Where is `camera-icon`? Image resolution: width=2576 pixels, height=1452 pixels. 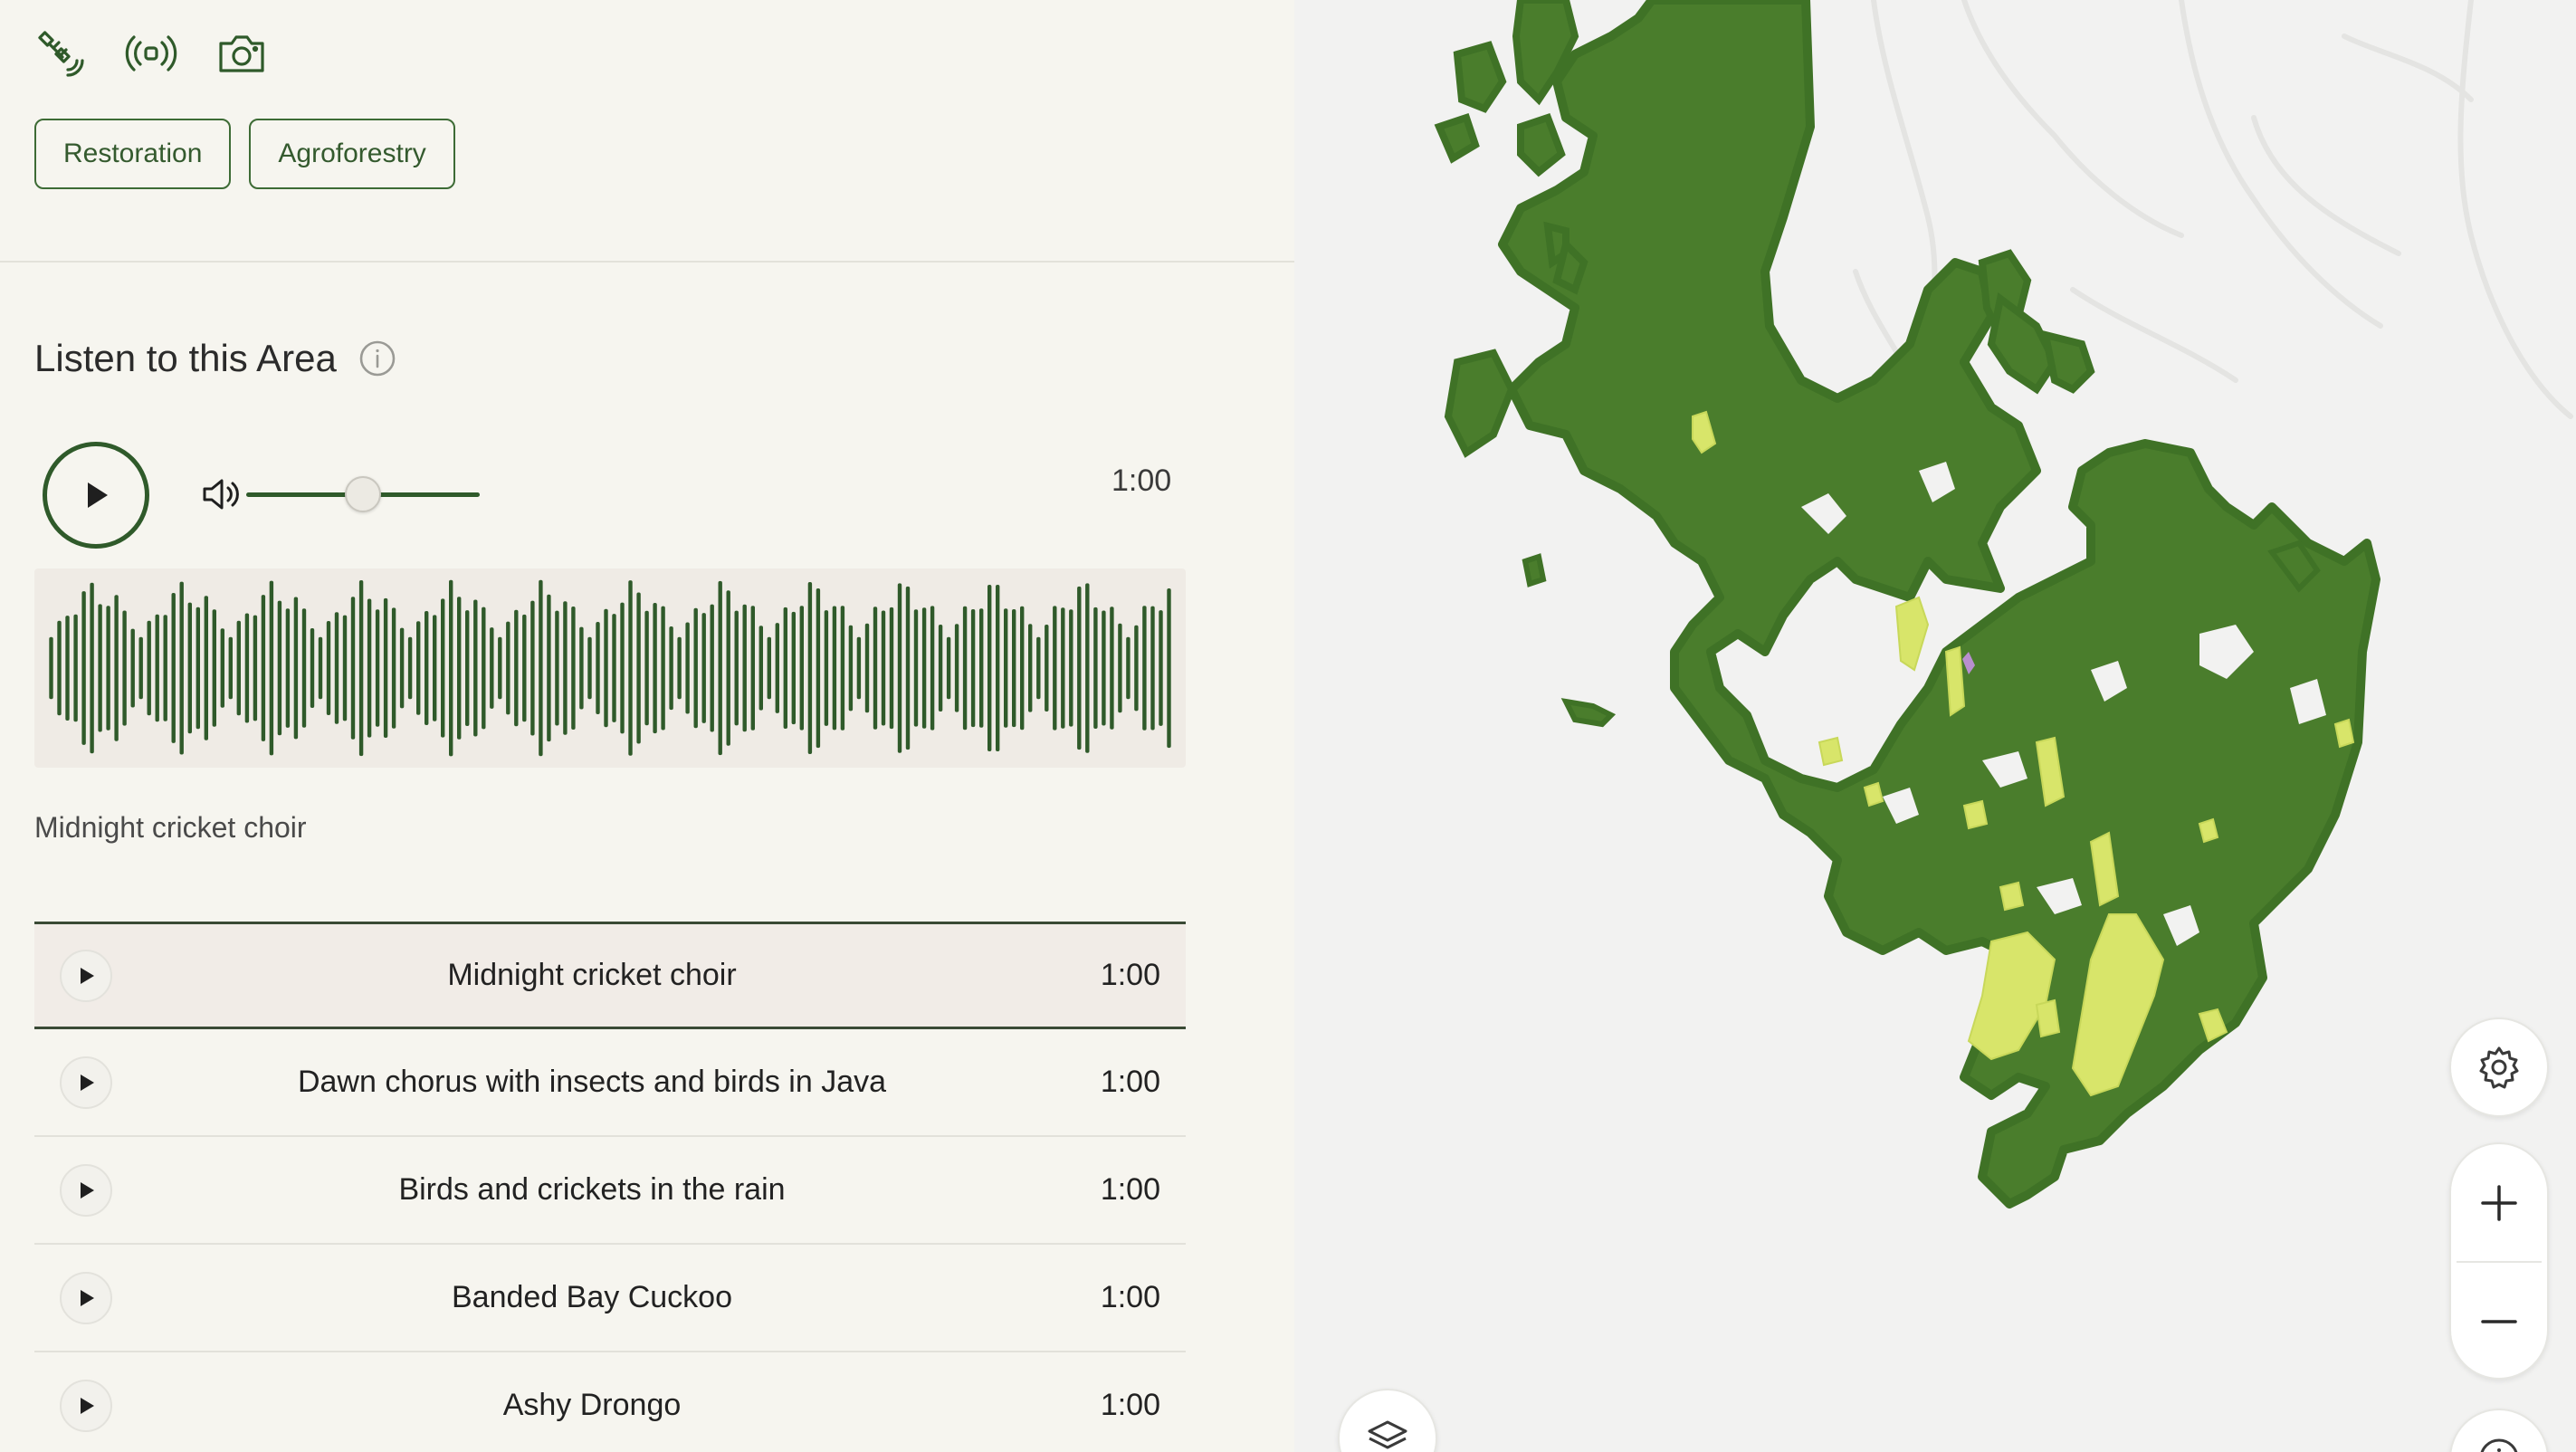 camera-icon is located at coordinates (241, 53).